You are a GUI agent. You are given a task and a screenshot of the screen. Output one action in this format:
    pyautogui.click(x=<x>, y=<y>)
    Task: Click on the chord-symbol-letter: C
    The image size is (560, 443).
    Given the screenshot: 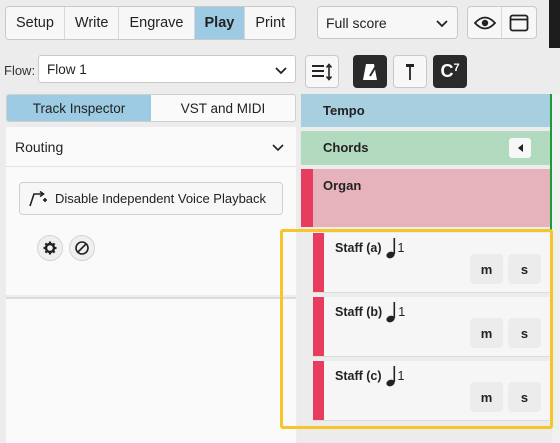 What is the action you would take?
    pyautogui.click(x=447, y=71)
    